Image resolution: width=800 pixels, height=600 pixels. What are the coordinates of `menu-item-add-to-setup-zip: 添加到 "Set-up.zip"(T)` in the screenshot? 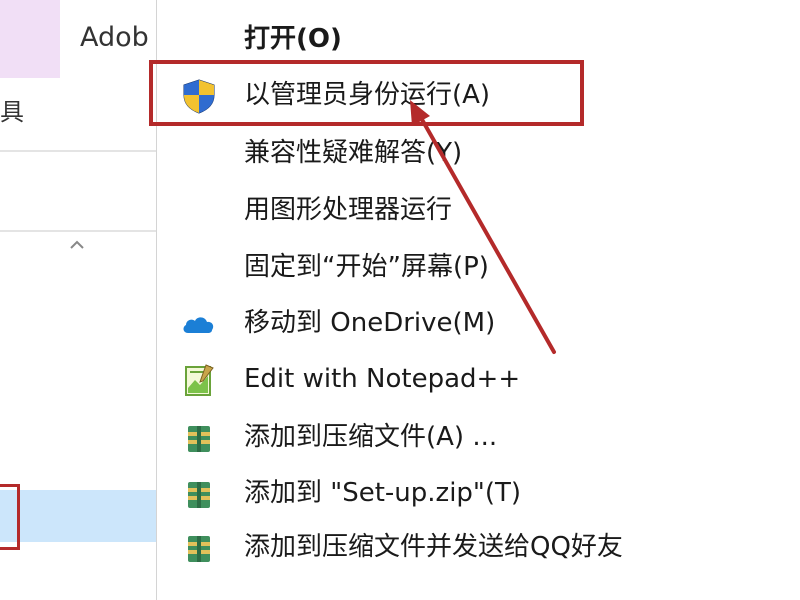 It's located at (478, 493).